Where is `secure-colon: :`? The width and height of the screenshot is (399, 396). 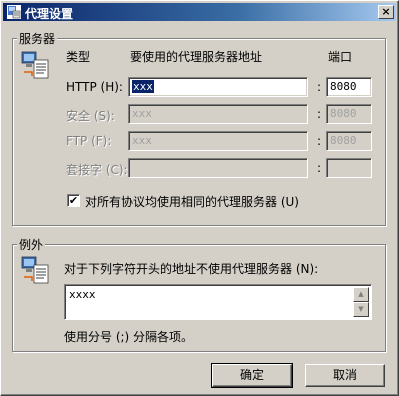 secure-colon: : is located at coordinates (319, 114).